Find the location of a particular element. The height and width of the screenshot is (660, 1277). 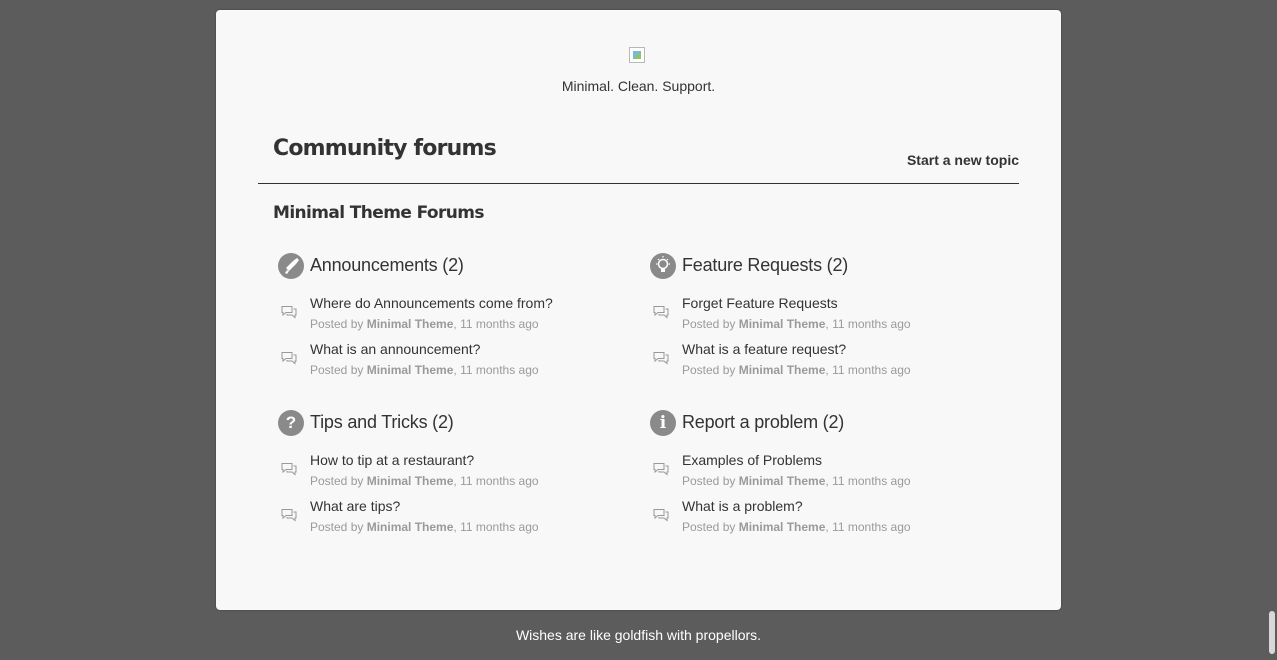

topic-title-link: Examples of Problems is located at coordinates (752, 460).